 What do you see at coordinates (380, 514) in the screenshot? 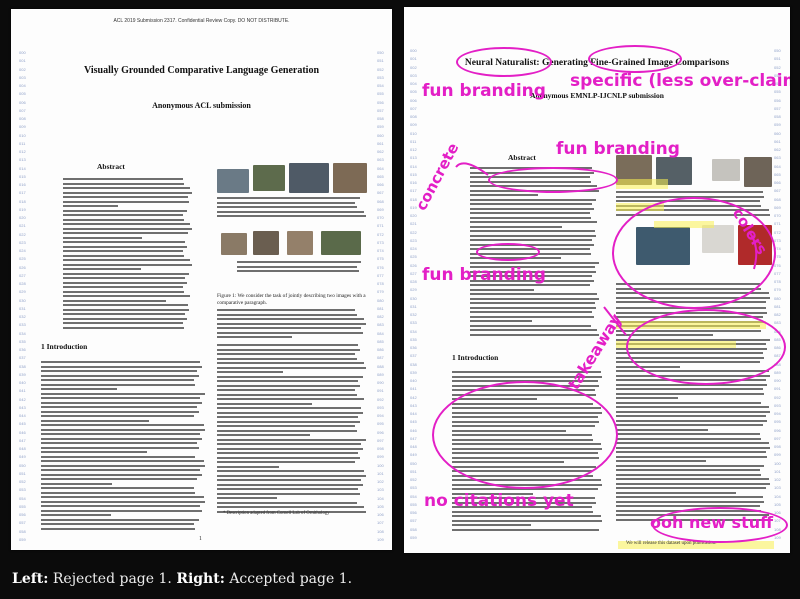
I see `line-number: 106` at bounding box center [380, 514].